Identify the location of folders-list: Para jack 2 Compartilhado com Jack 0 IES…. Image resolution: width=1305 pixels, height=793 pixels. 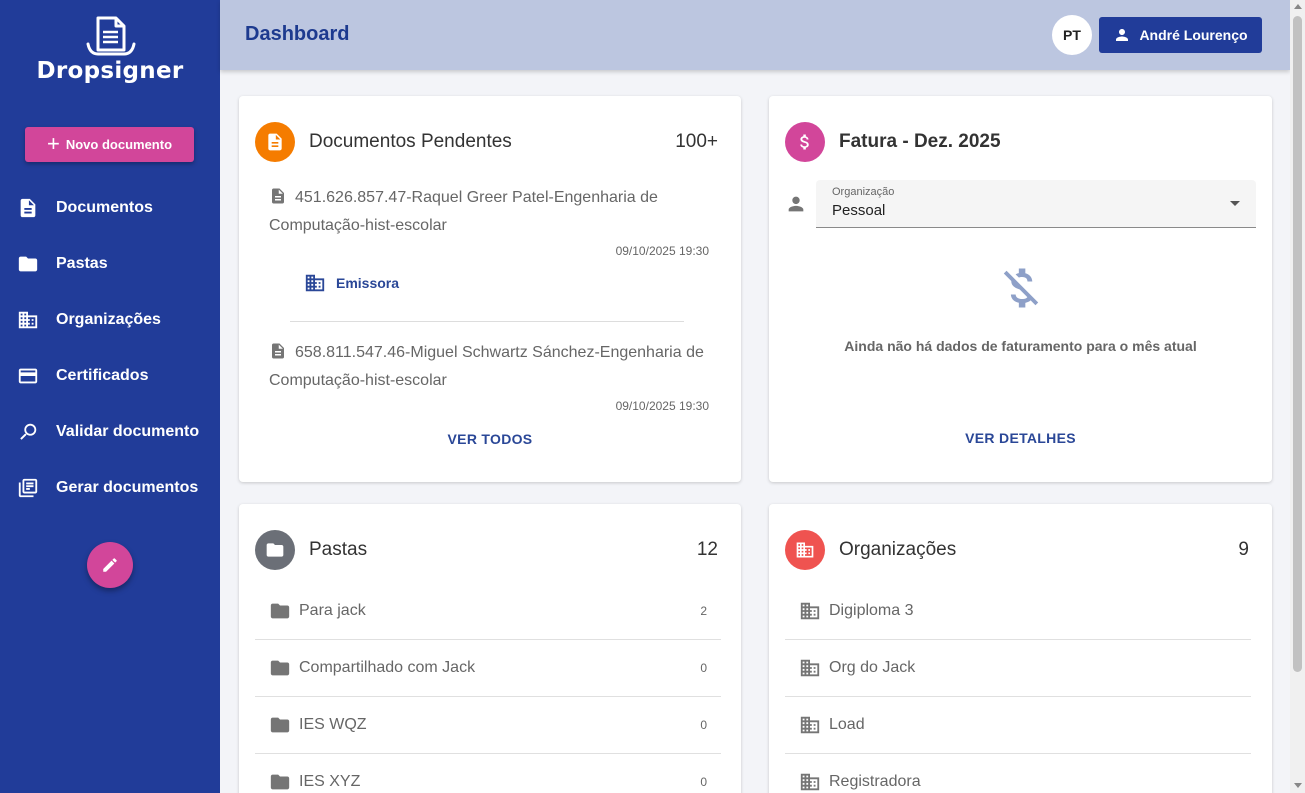
(488, 688).